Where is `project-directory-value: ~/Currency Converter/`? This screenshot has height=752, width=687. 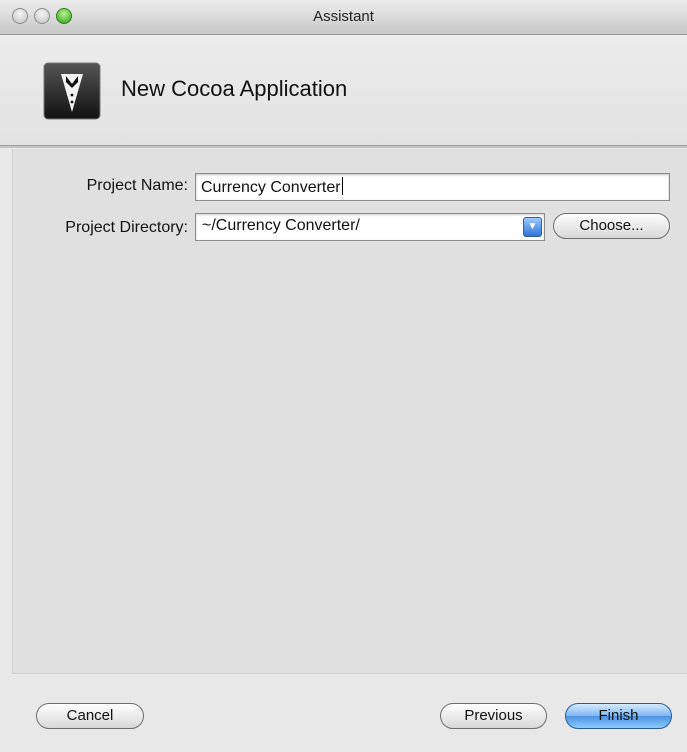 project-directory-value: ~/Currency Converter/ is located at coordinates (281, 225).